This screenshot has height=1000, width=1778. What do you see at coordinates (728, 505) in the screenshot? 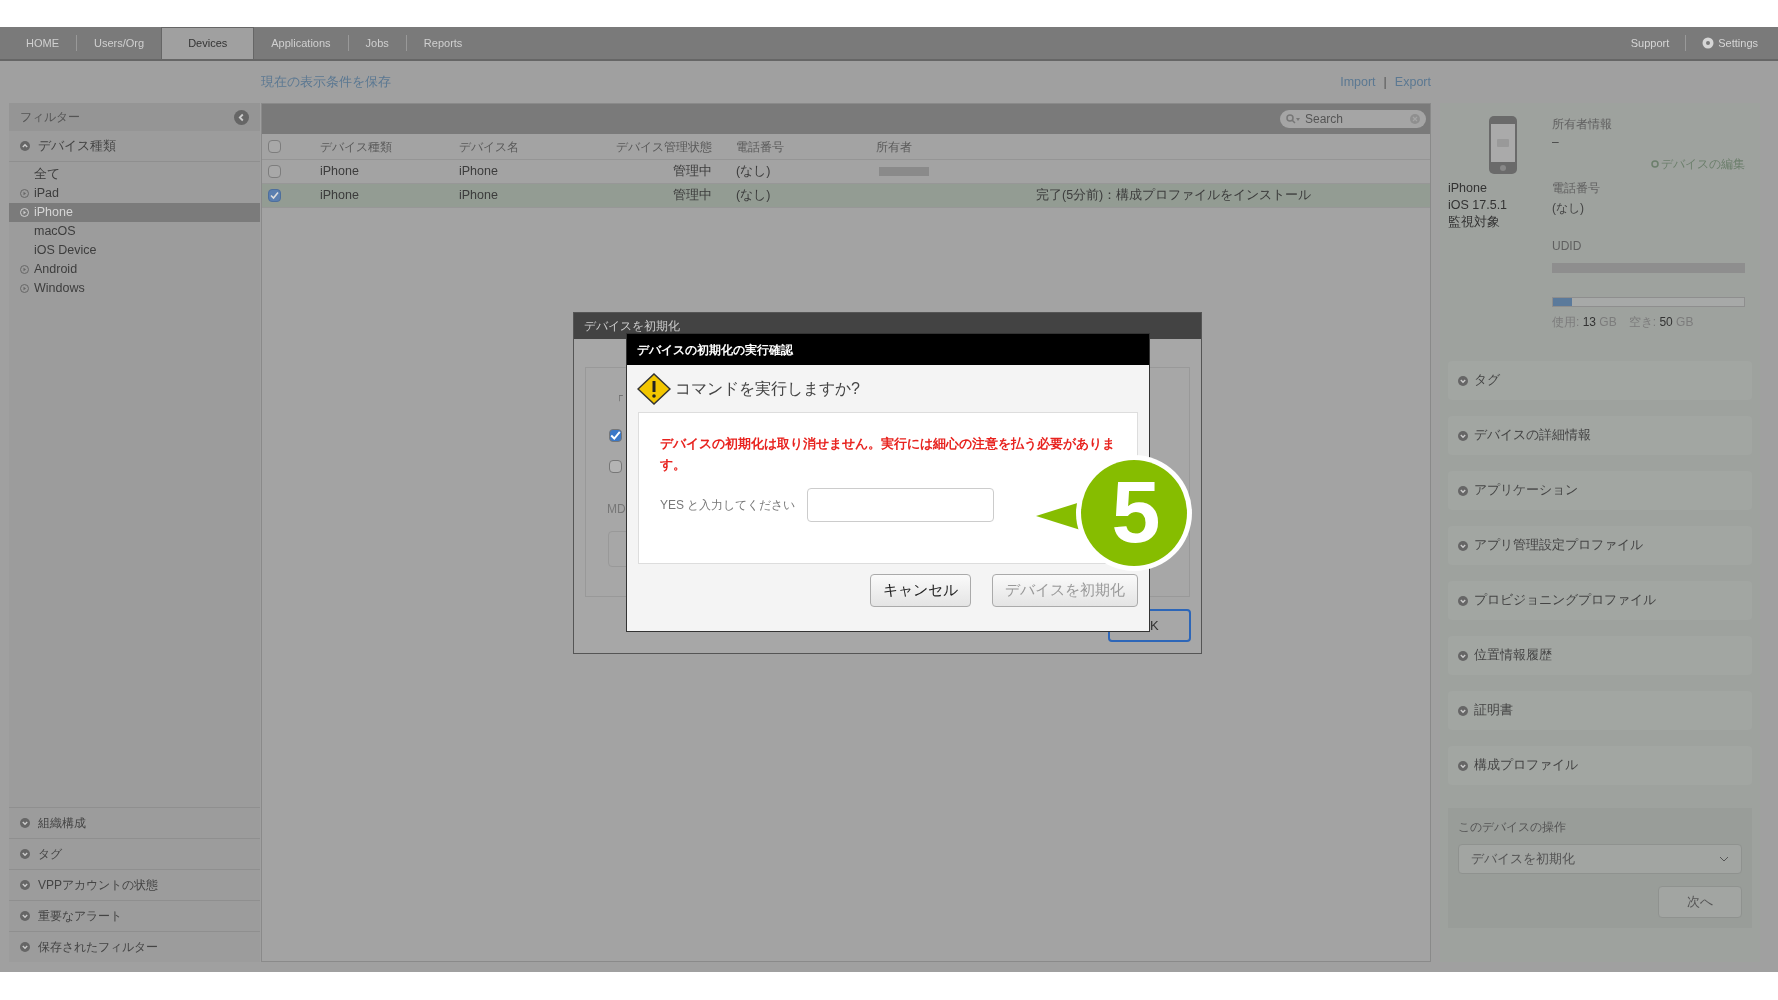
I see `field-label: YES と入力してください` at bounding box center [728, 505].